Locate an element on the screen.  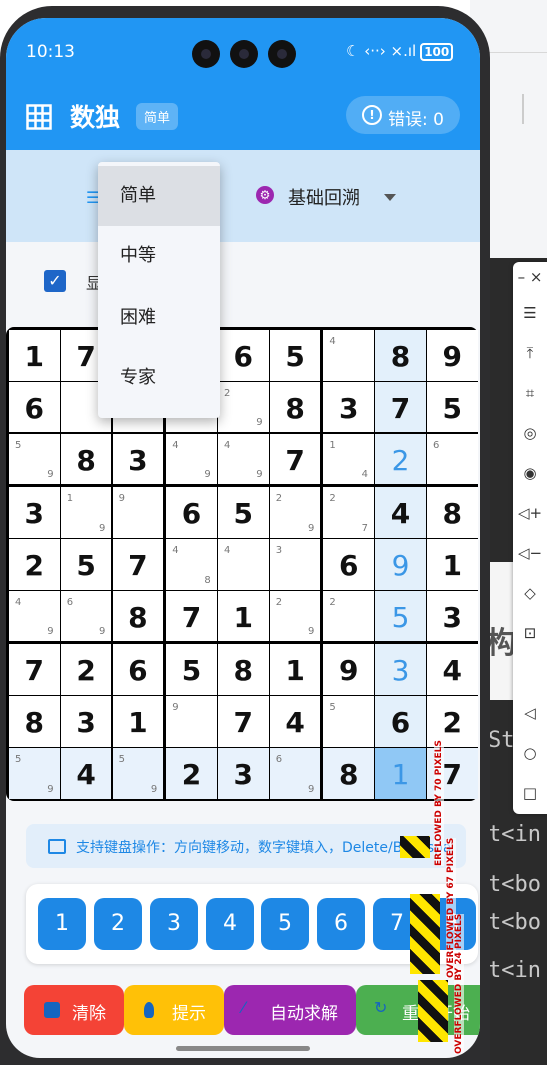
dropdown-option-easy: 简单 is located at coordinates (159, 196).